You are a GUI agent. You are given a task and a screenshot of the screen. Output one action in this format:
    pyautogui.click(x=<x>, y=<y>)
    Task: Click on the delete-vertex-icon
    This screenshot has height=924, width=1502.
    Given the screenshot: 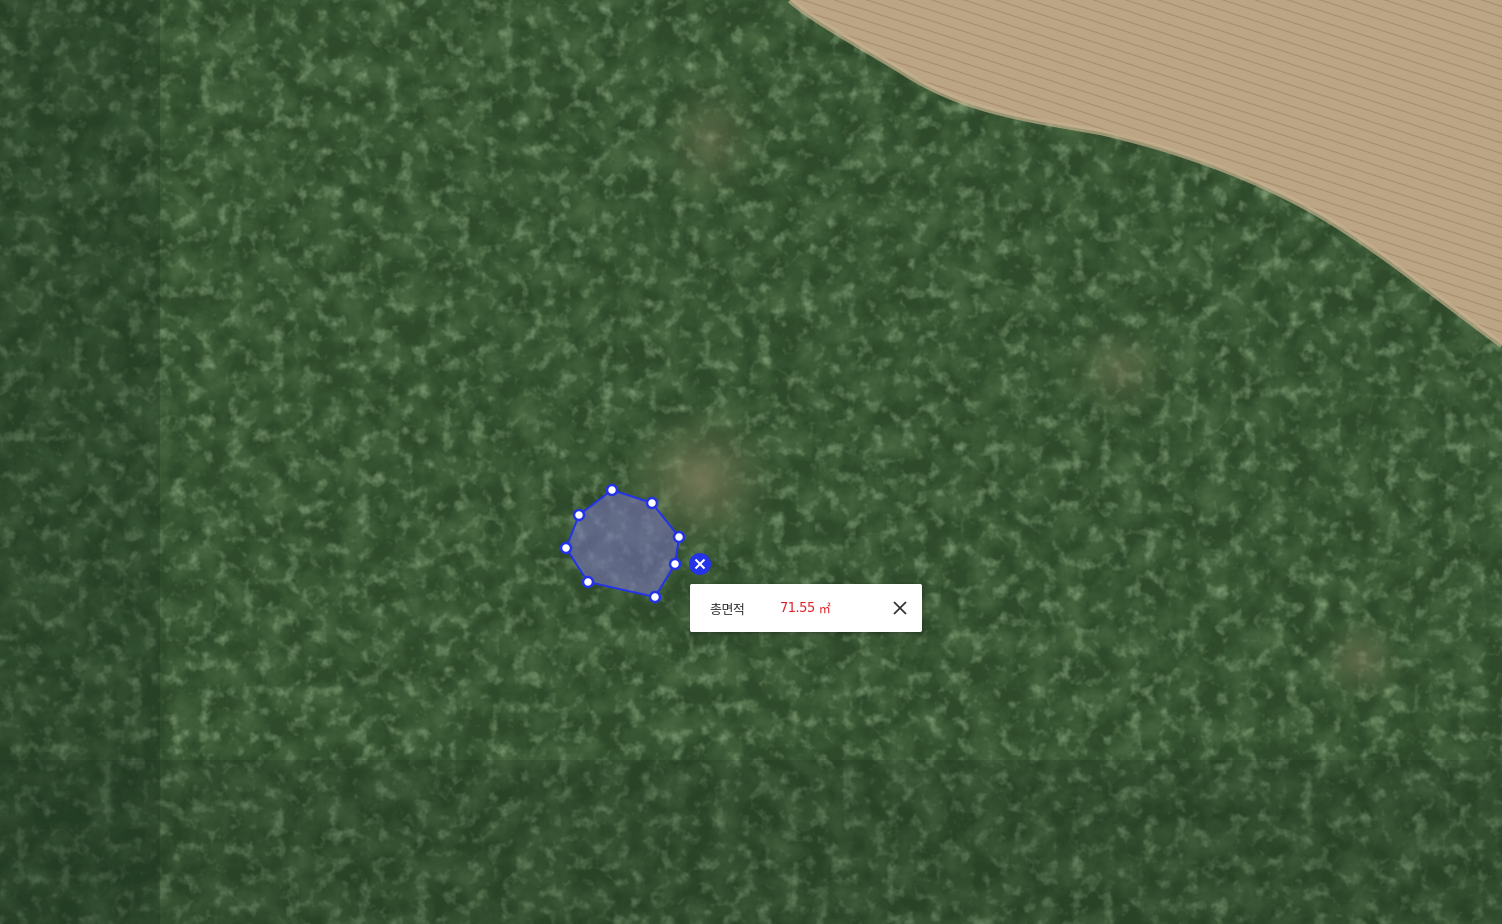 What is the action you would take?
    pyautogui.click(x=700, y=564)
    